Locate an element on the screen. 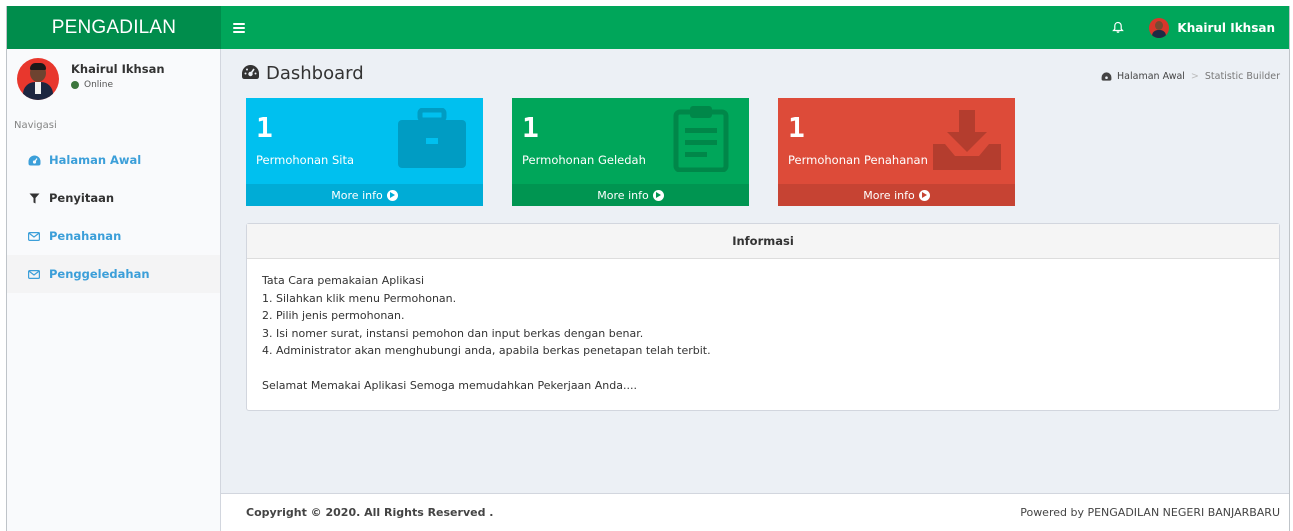 This screenshot has width=1293, height=531. breadcrumb-current: Statistic Builder is located at coordinates (1242, 76).